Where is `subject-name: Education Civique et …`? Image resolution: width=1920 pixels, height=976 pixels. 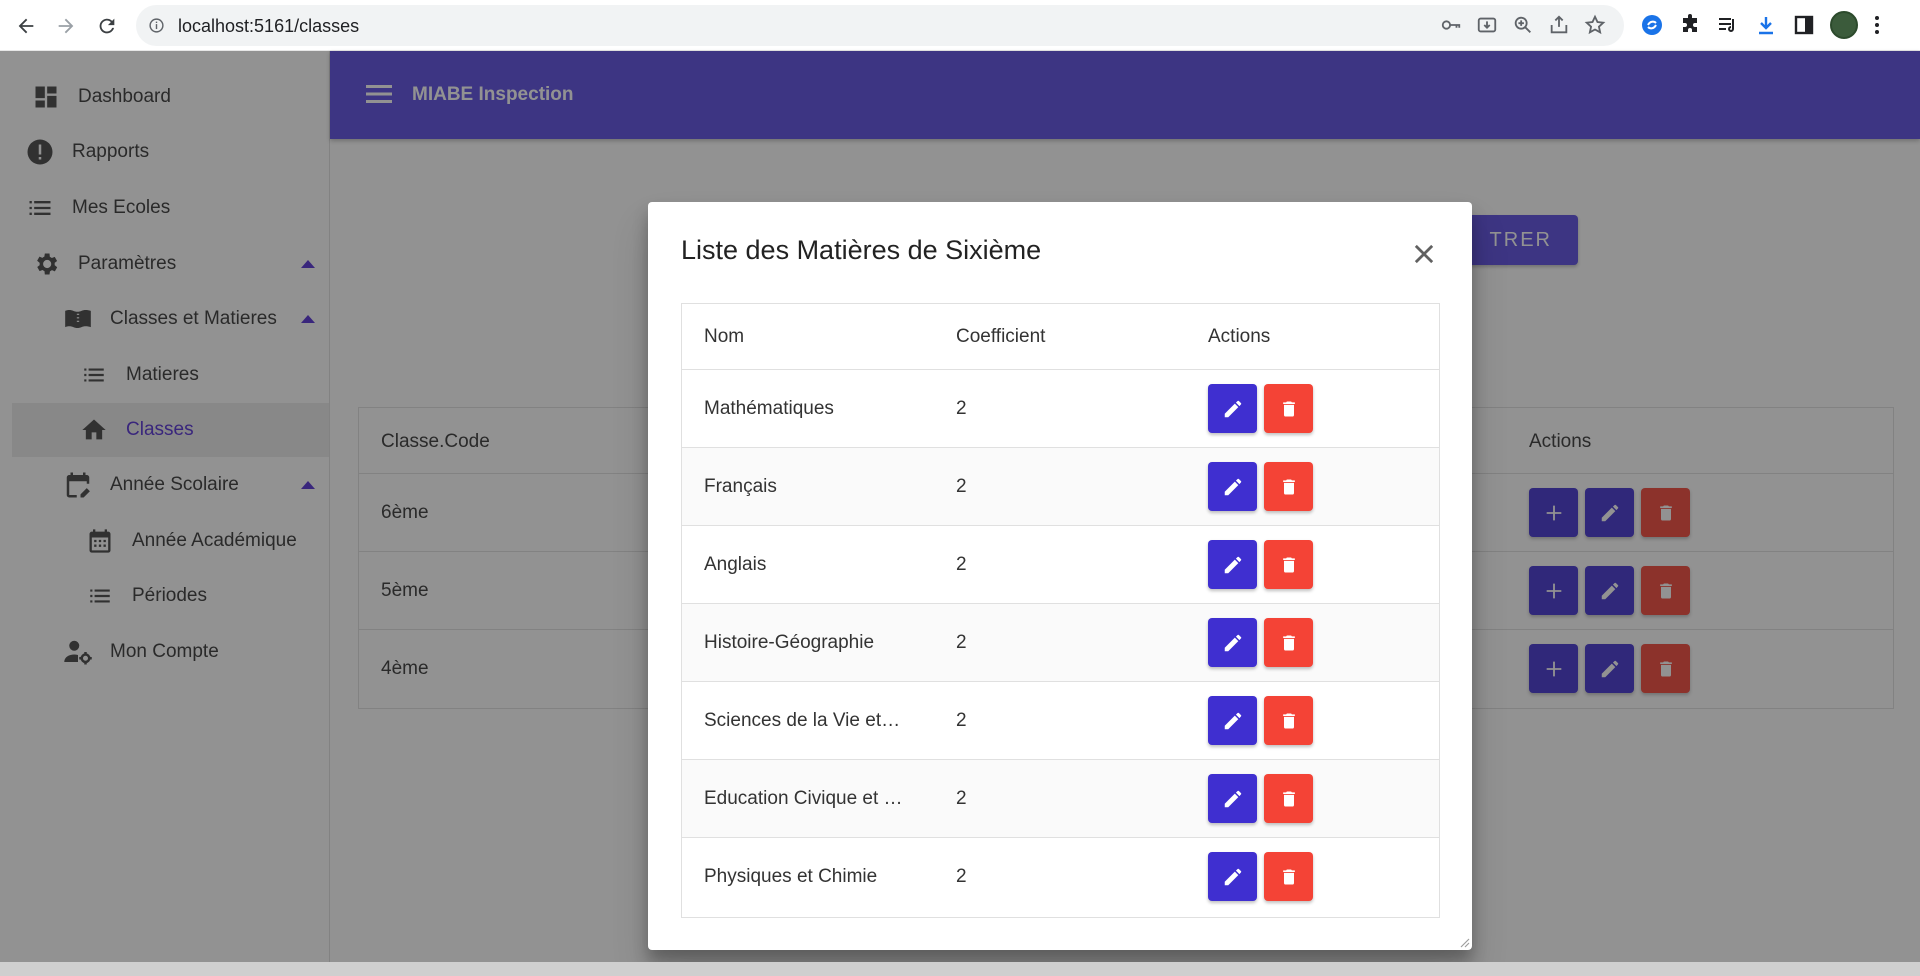
subject-name: Education Civique et … is located at coordinates (803, 798).